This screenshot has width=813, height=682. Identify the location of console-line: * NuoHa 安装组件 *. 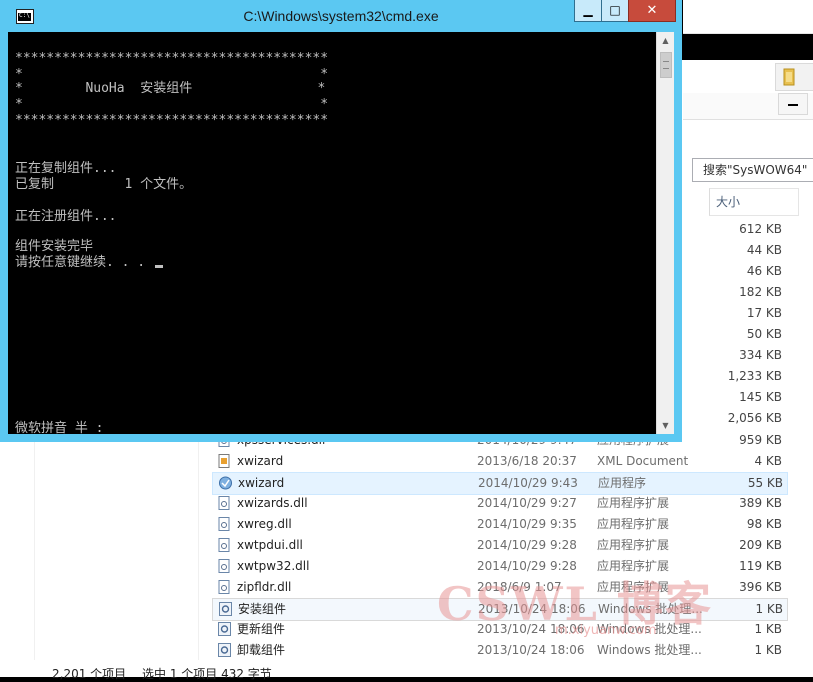
(170, 88).